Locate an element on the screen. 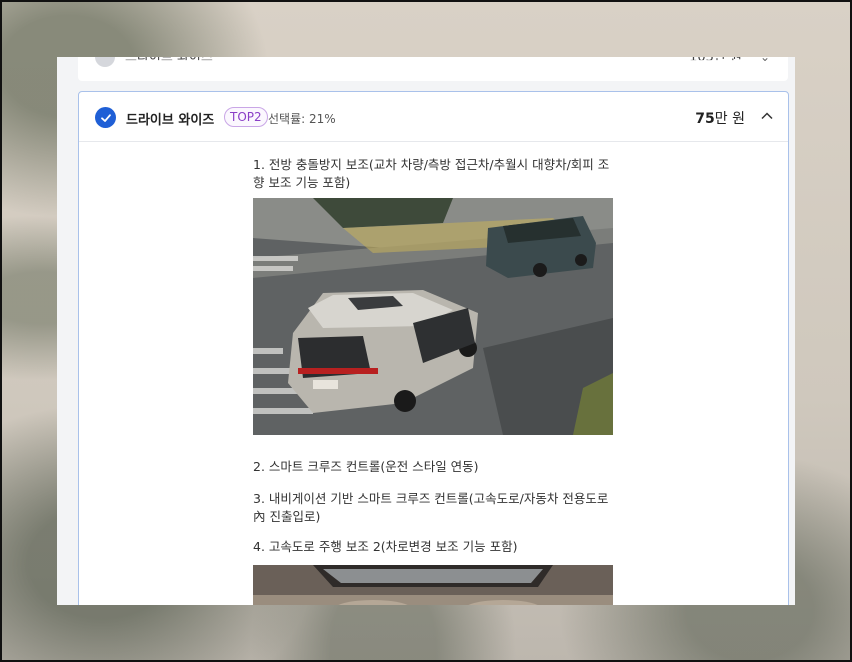 This screenshot has height=662, width=852. feature-item: 2. 스마트 크루즈 컨트롤(운전 스타일 연동) is located at coordinates (366, 466).